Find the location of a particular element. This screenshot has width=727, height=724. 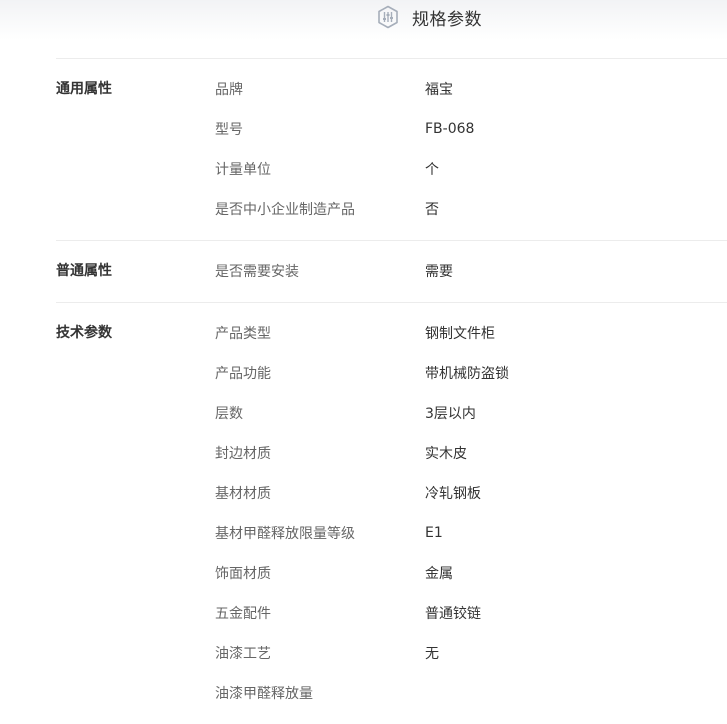

spec-value: 无 is located at coordinates (432, 654).